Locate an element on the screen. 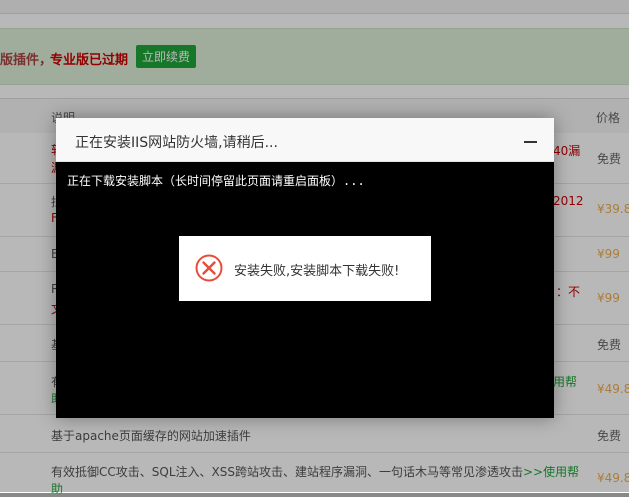  toast-message: 安装失败,安装脚本下载失败! is located at coordinates (317, 271).